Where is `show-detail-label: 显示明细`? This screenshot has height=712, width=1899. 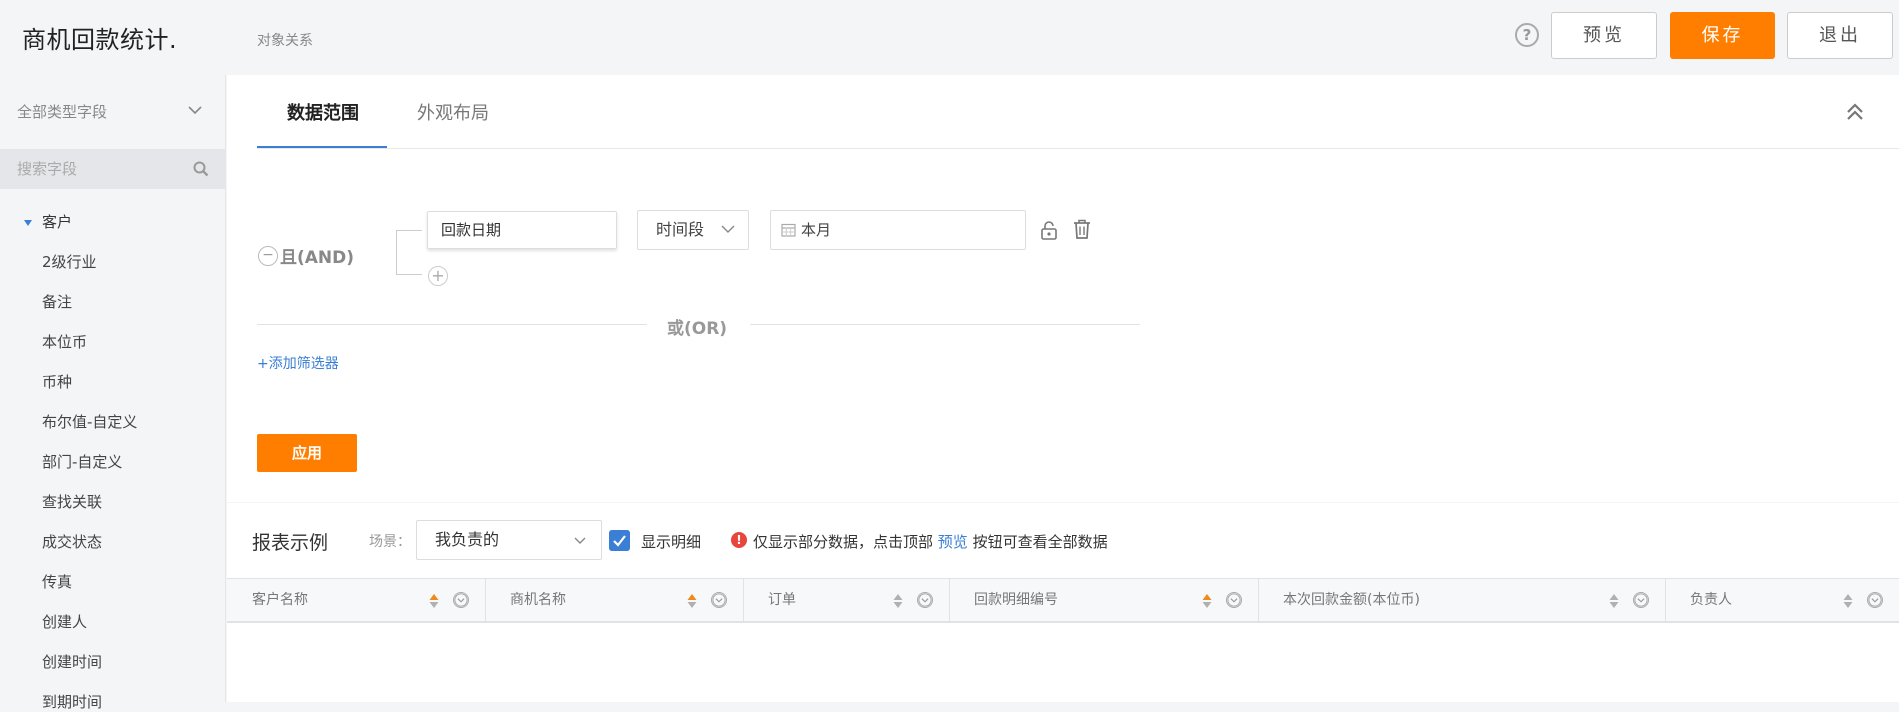
show-detail-label: 显示明细 is located at coordinates (671, 541).